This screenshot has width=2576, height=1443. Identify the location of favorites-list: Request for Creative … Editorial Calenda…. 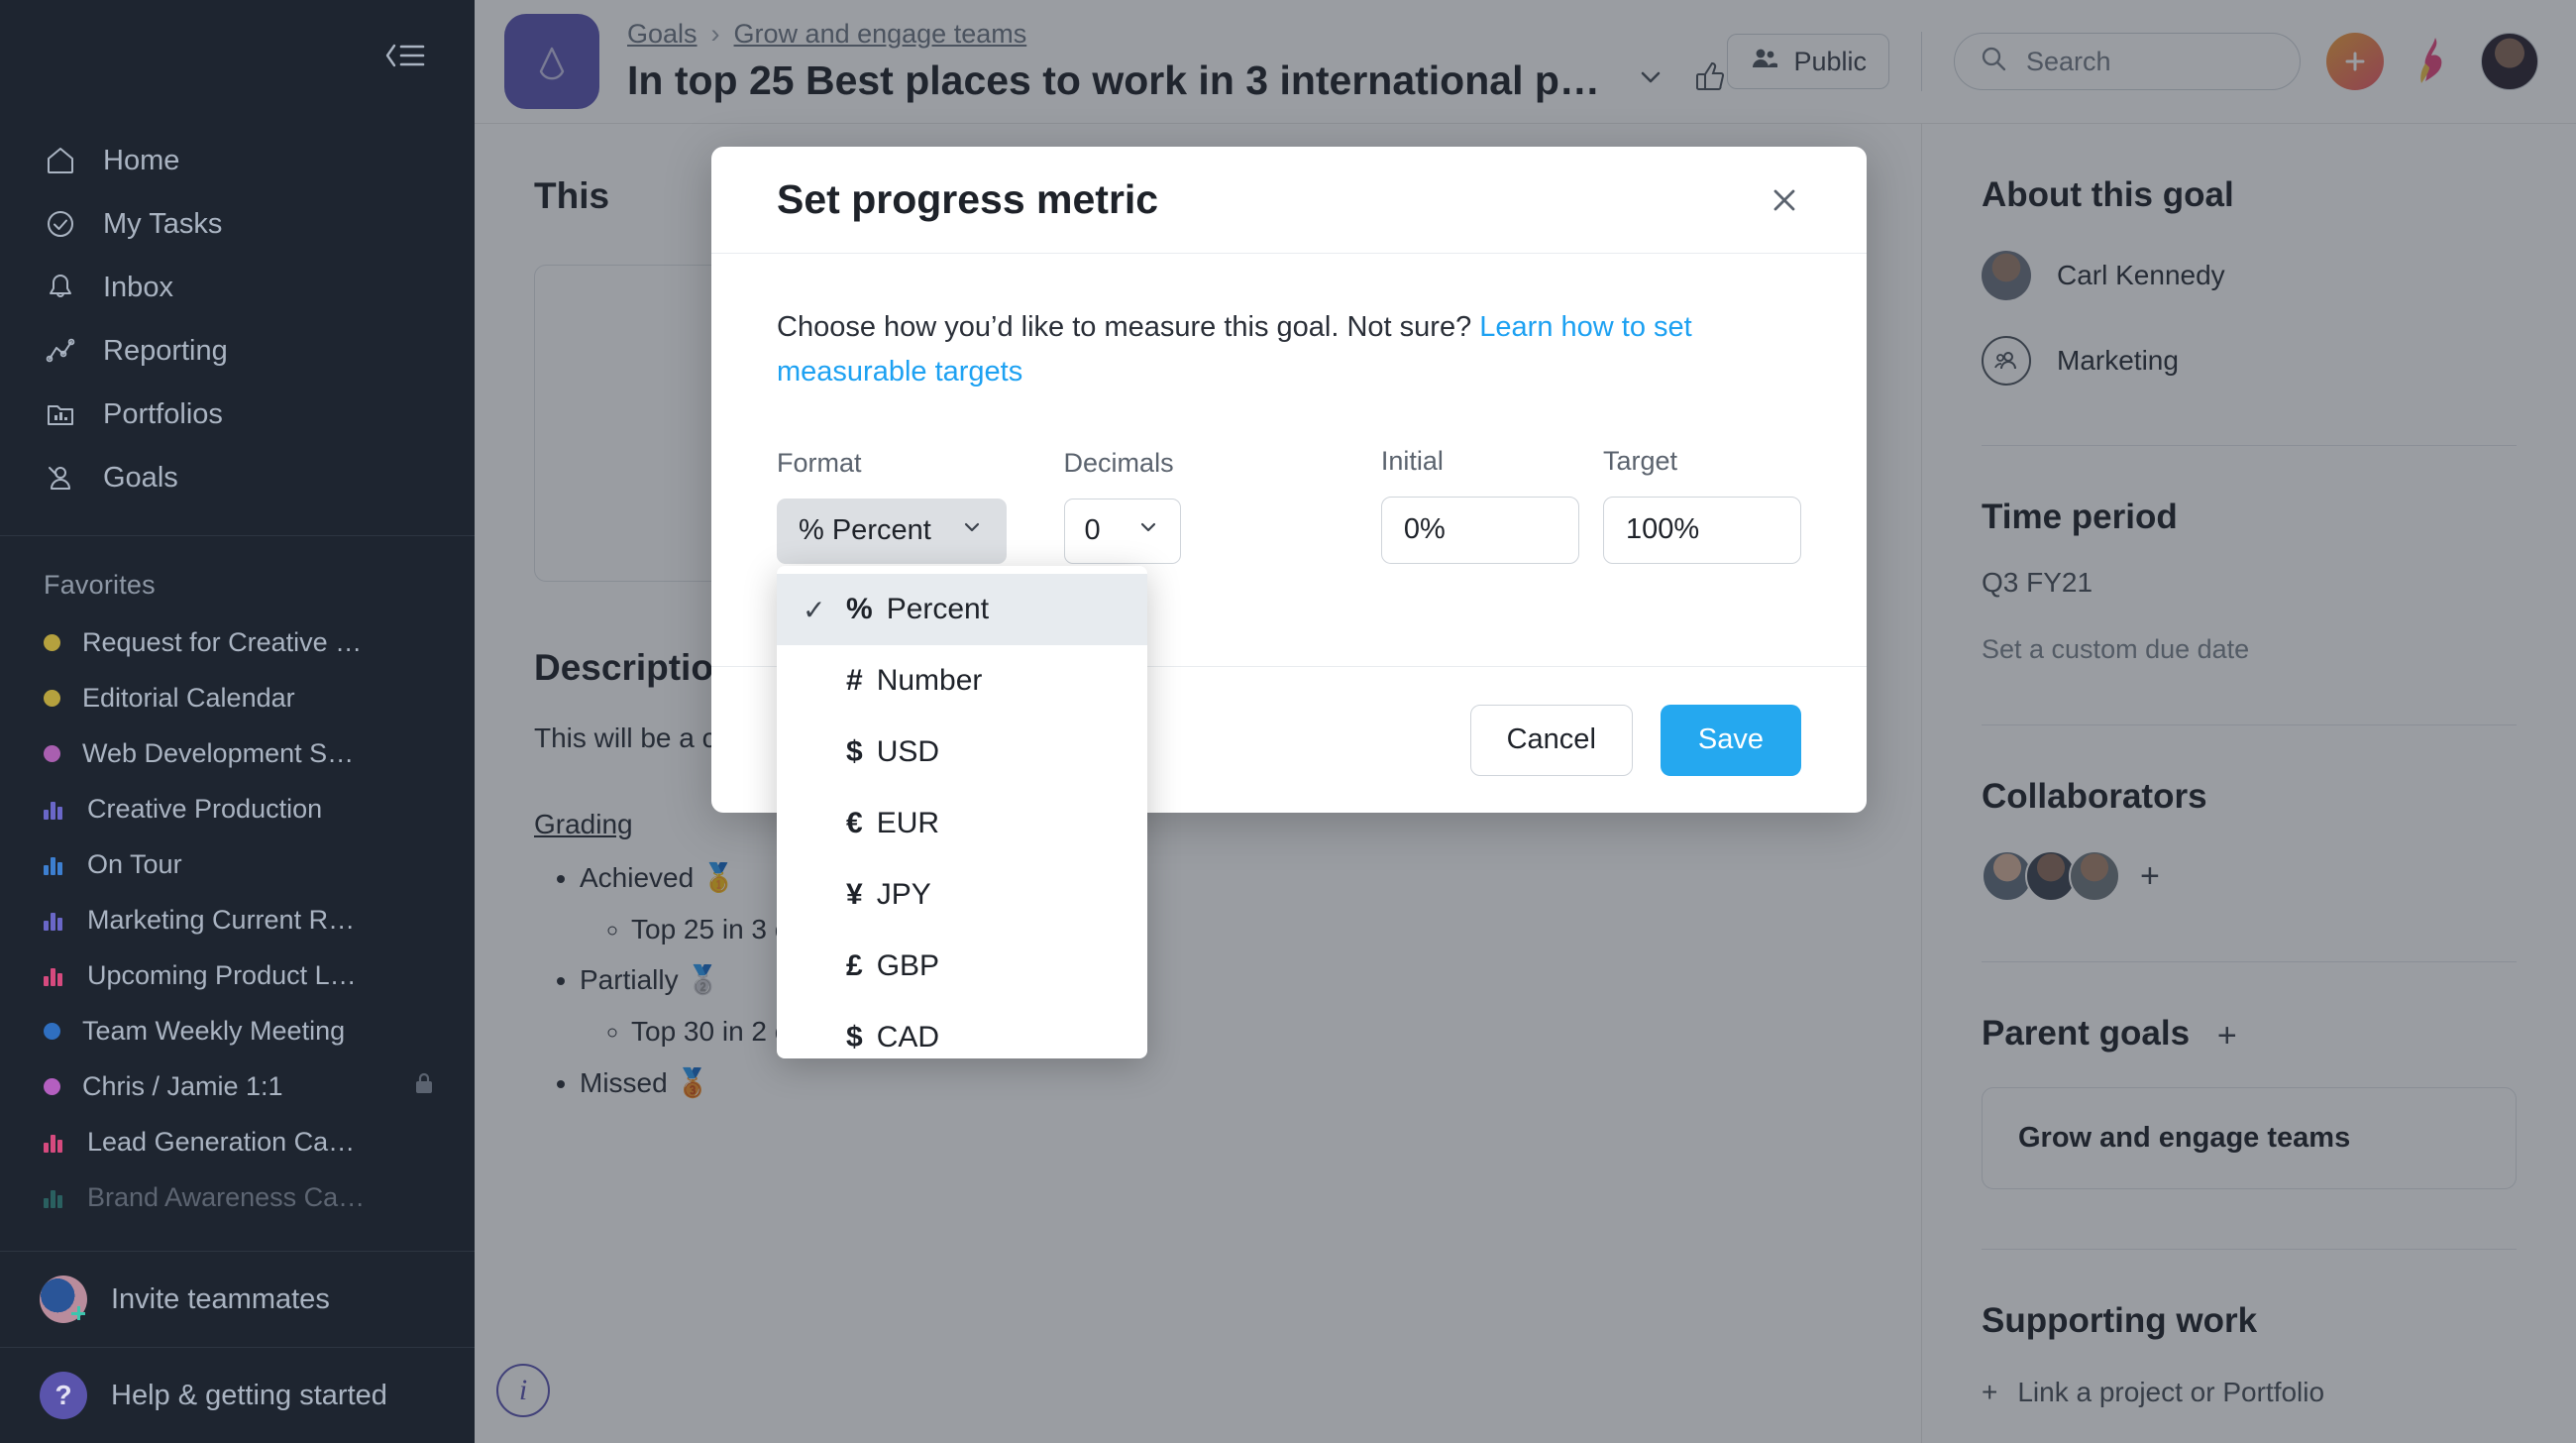
(237, 919).